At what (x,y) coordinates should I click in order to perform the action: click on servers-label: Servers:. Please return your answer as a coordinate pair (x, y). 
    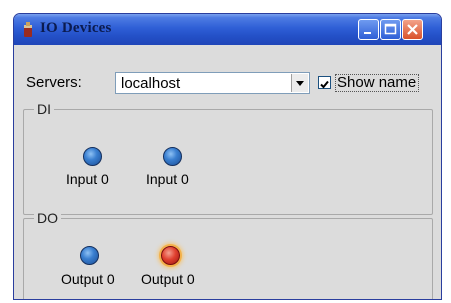
    Looking at the image, I should click on (54, 82).